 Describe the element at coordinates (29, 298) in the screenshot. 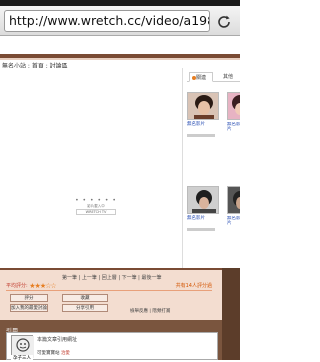

I see `rate-button: 評分` at that location.